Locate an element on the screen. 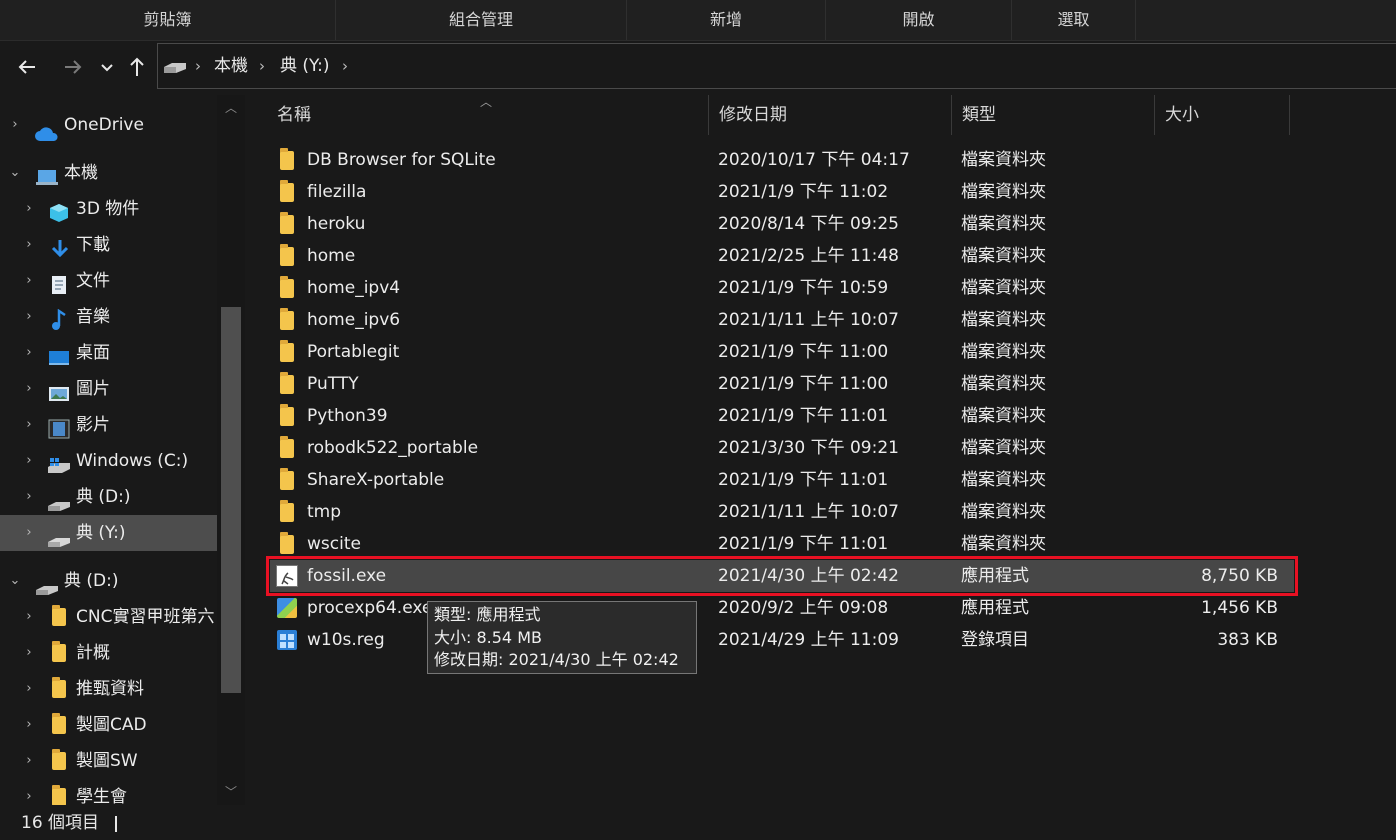 Image resolution: width=1396 pixels, height=840 pixels. column-header-name: 名稱 is located at coordinates (294, 115).